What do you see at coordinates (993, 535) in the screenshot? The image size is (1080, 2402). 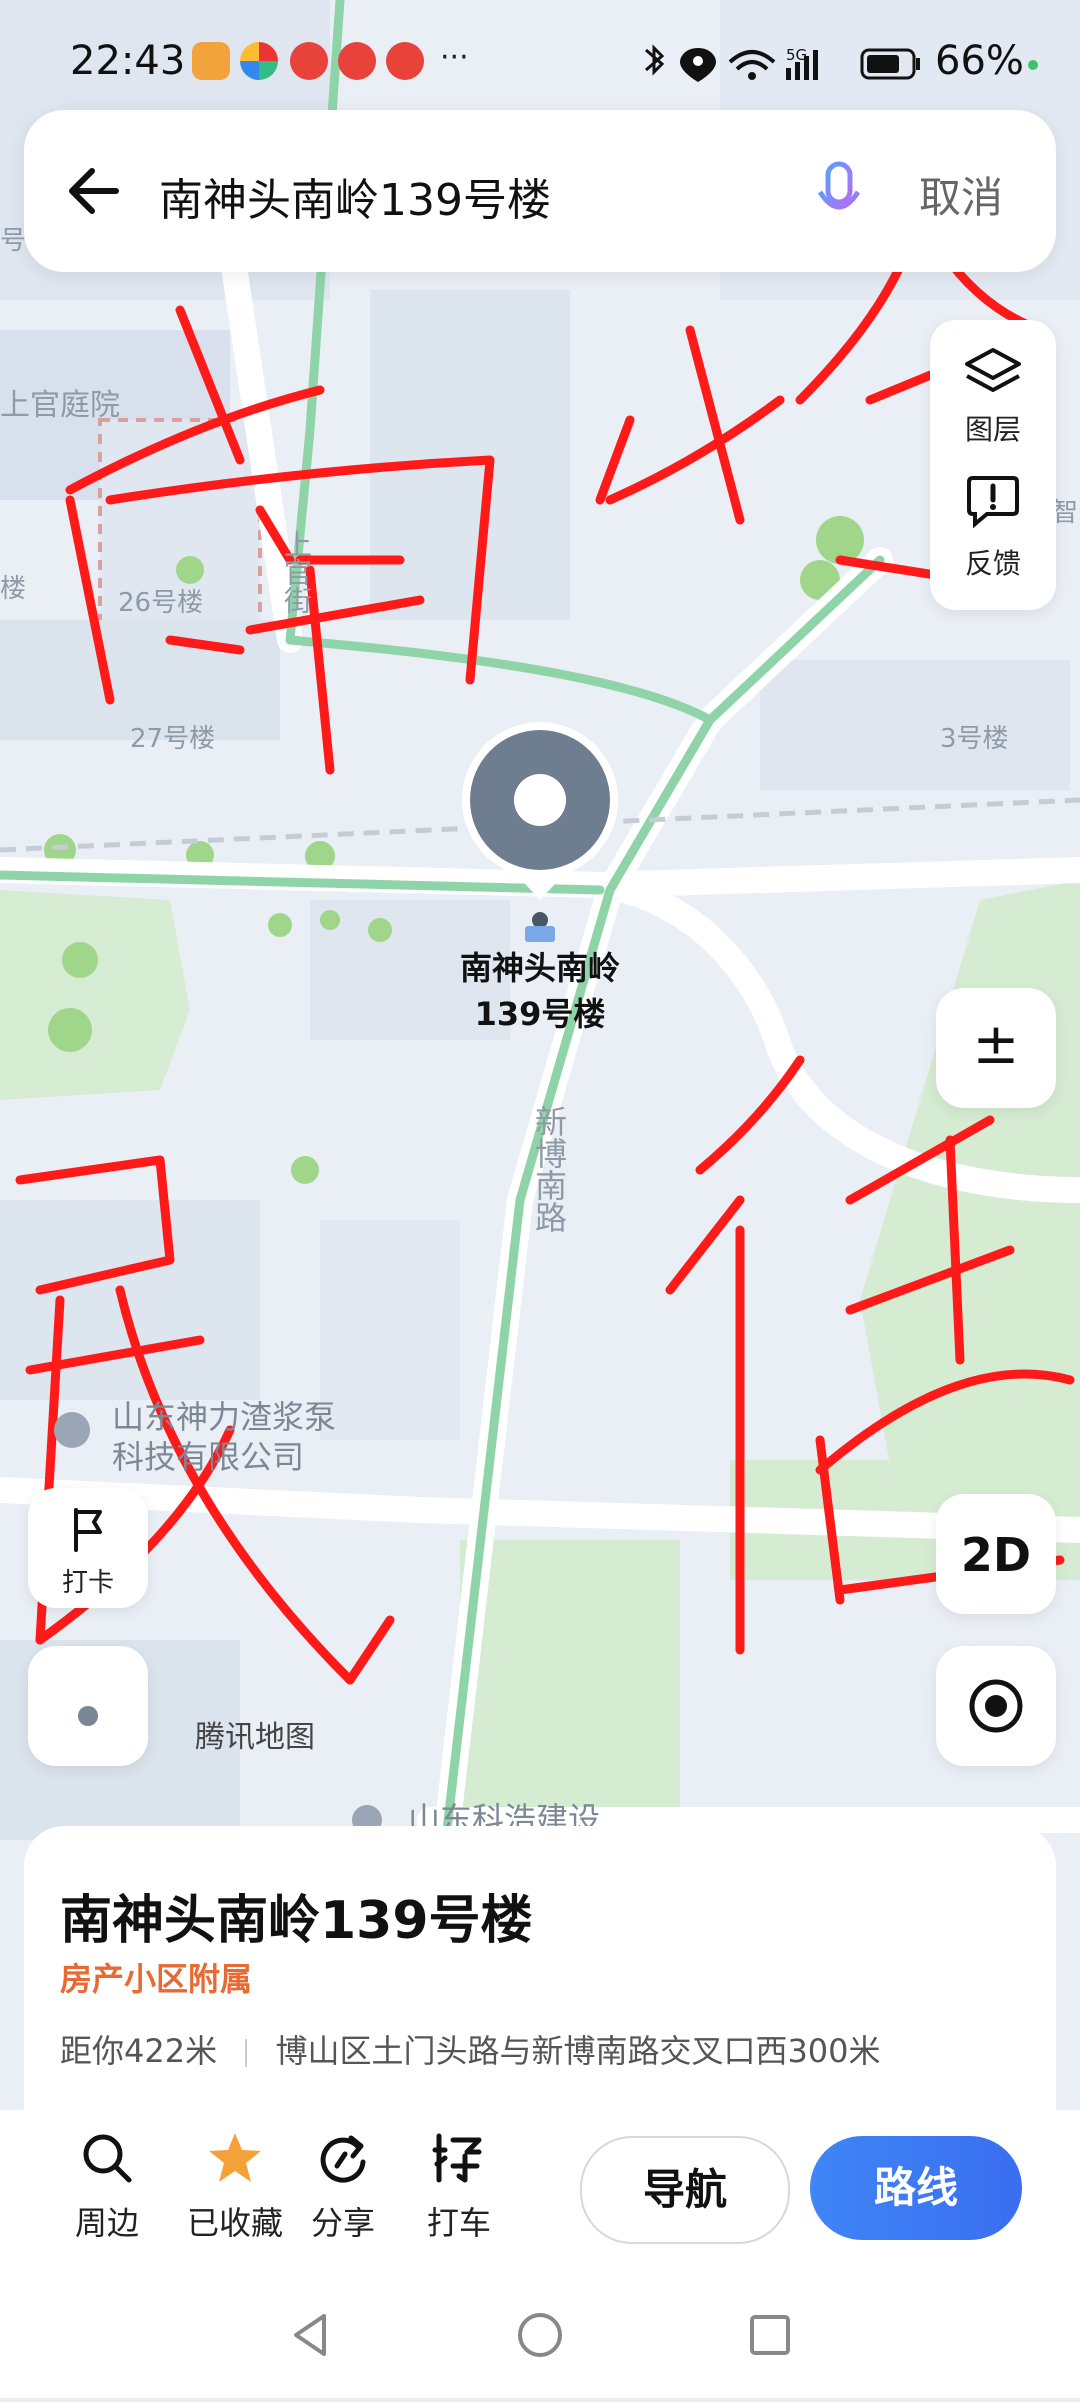 I see `feedback-button: 反馈` at bounding box center [993, 535].